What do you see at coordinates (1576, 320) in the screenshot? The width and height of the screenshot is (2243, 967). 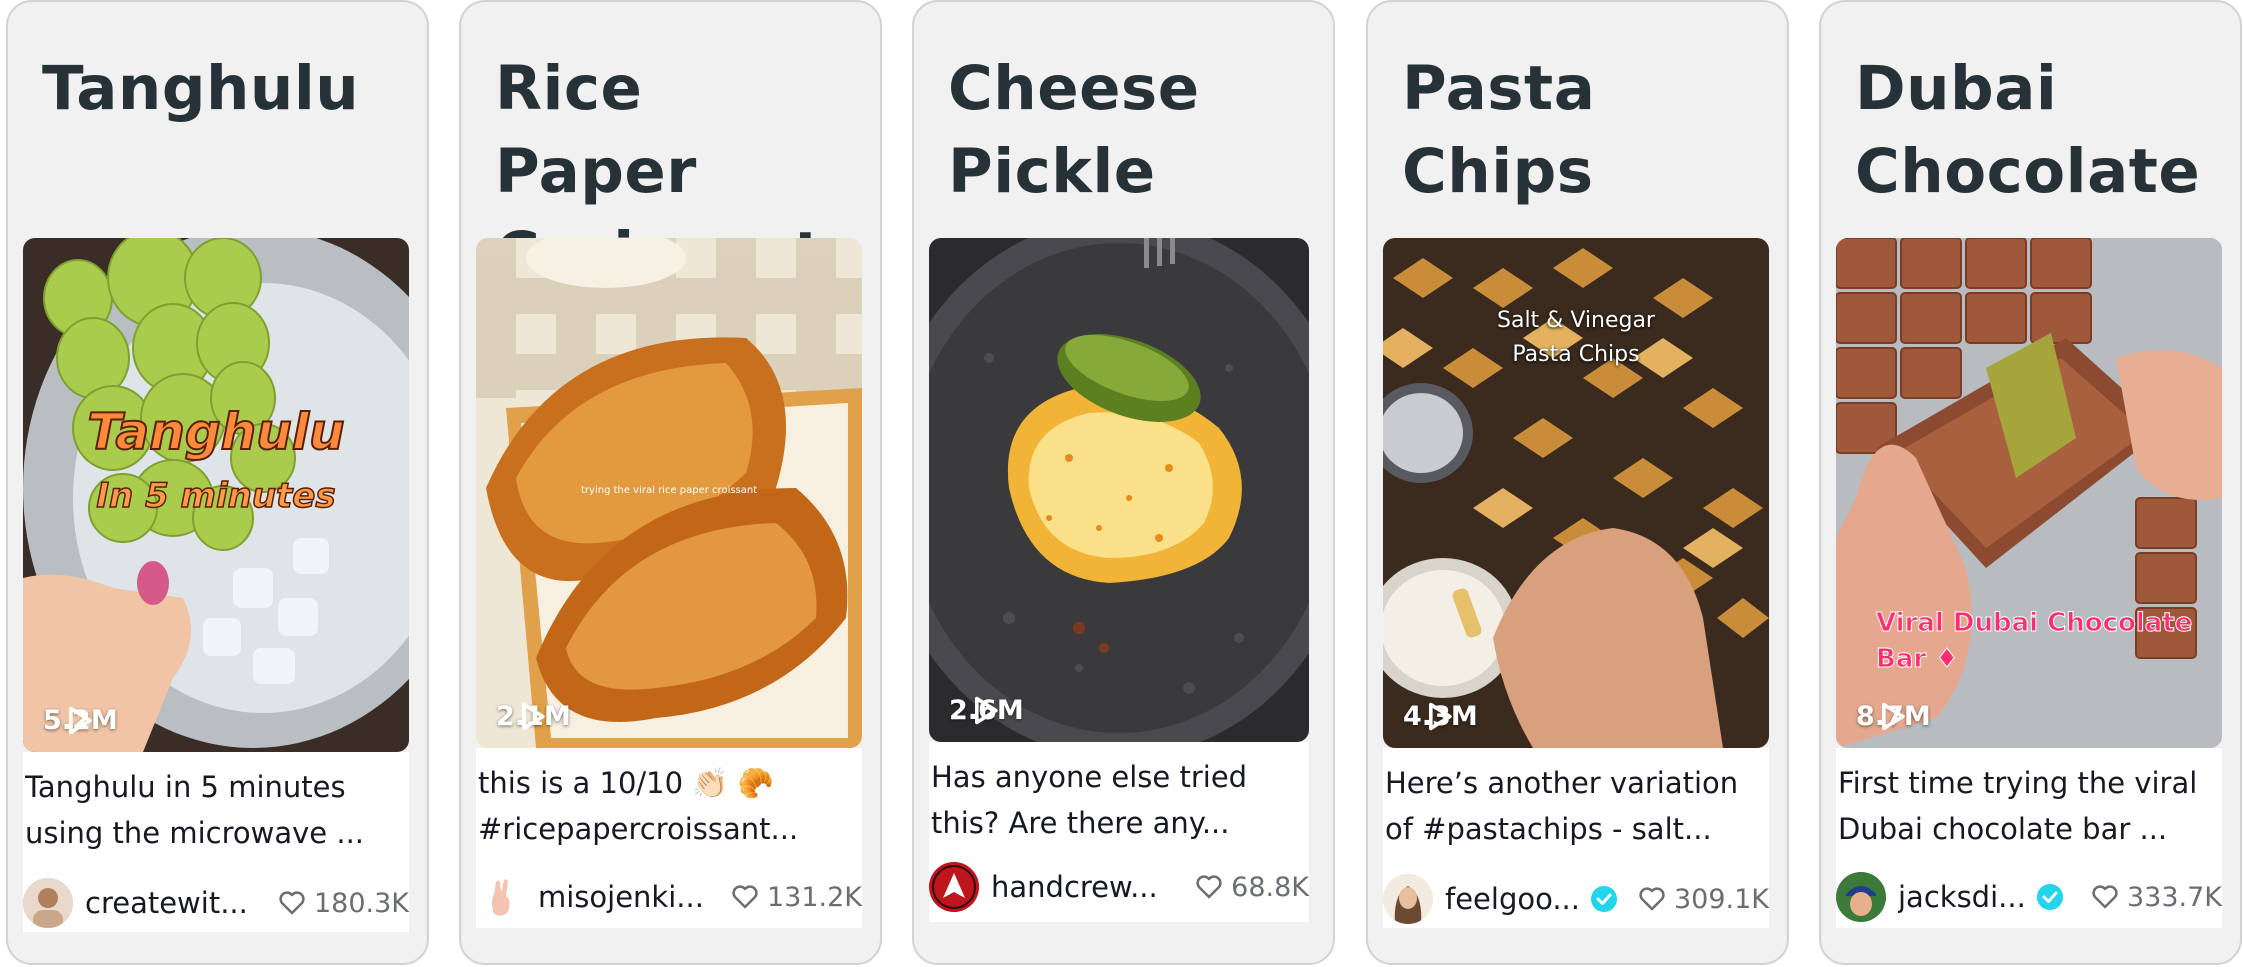 I see `overlay-text: Salt & Vinegar` at bounding box center [1576, 320].